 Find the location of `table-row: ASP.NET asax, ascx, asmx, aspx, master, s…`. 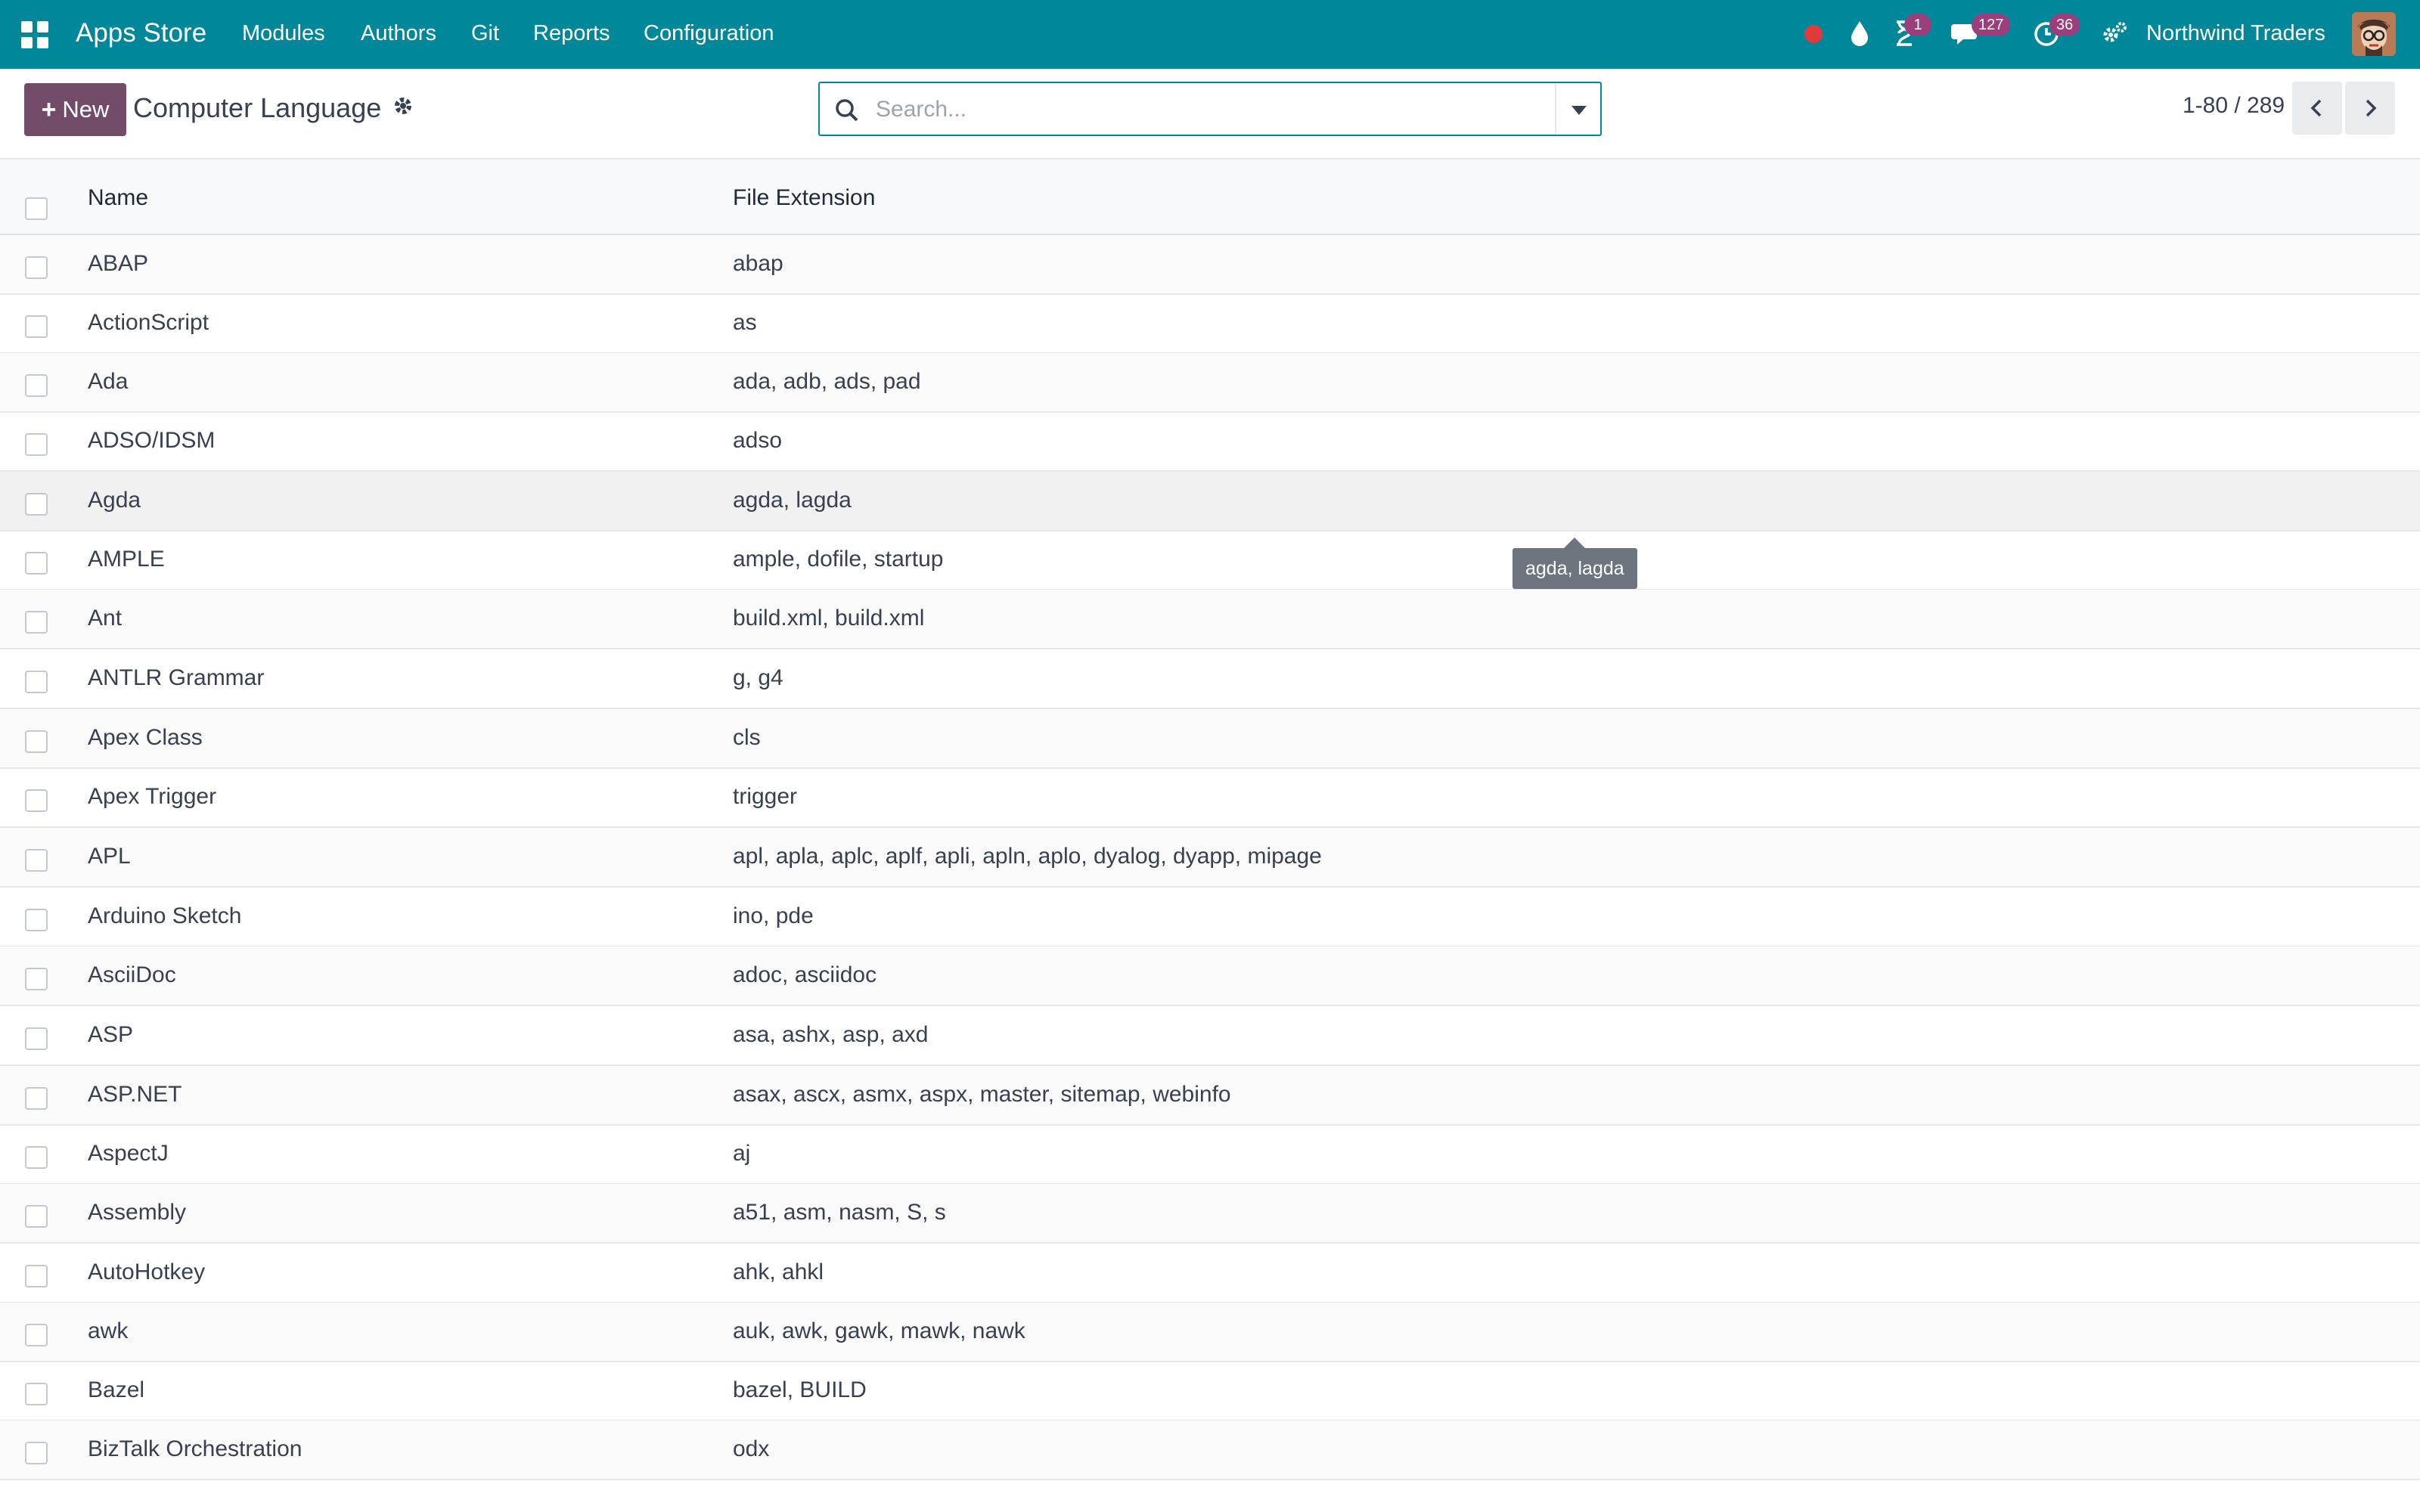

table-row: ASP.NET asax, ascx, asmx, aspx, master, s… is located at coordinates (1210, 1096).